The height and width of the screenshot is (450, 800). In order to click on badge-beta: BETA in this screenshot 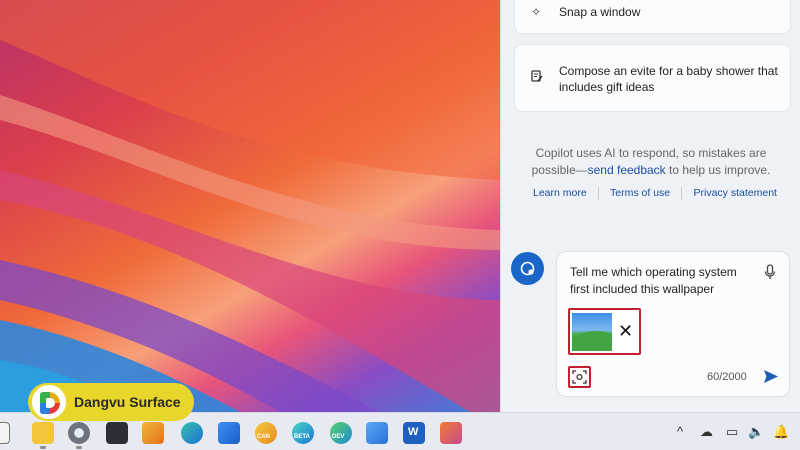, I will do `click(302, 437)`.